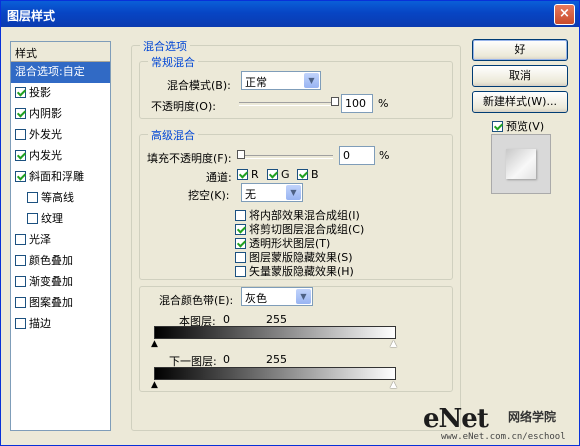 The height and width of the screenshot is (446, 580). What do you see at coordinates (503, 437) in the screenshot?
I see `watermark-url: www.eNet.com.cn/eschool` at bounding box center [503, 437].